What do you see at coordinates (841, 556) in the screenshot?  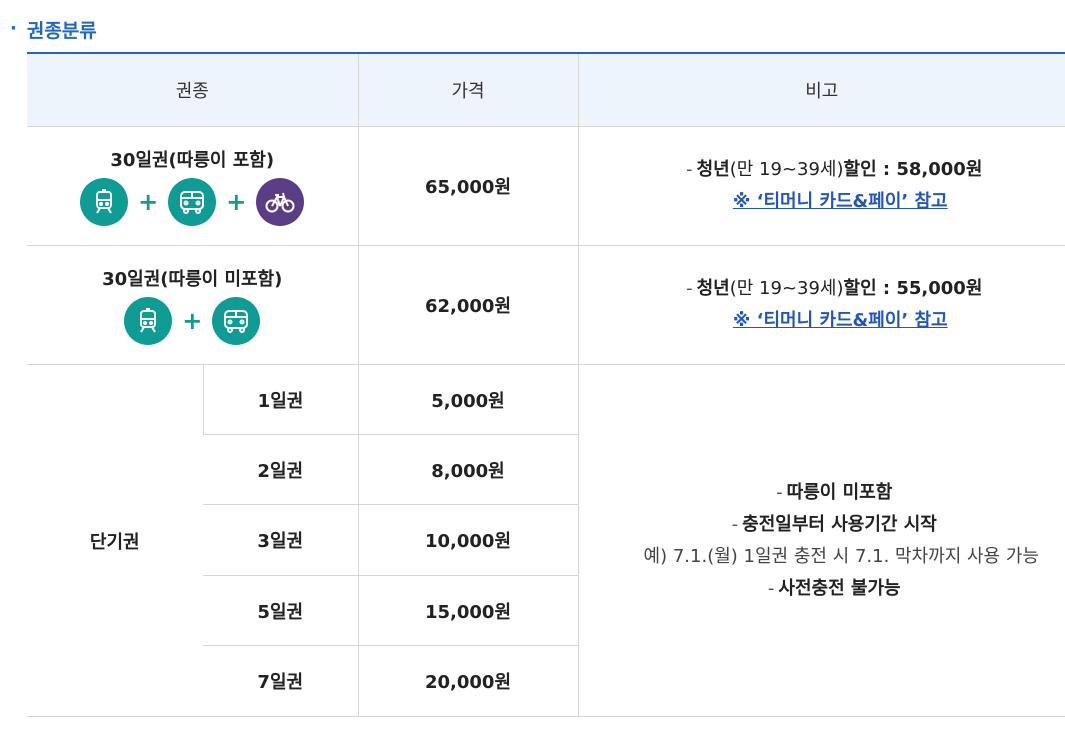 I see `note-example: 예) 7.1.(월) 1일권 충전 시 7.1. 막차까지 사용 가능` at bounding box center [841, 556].